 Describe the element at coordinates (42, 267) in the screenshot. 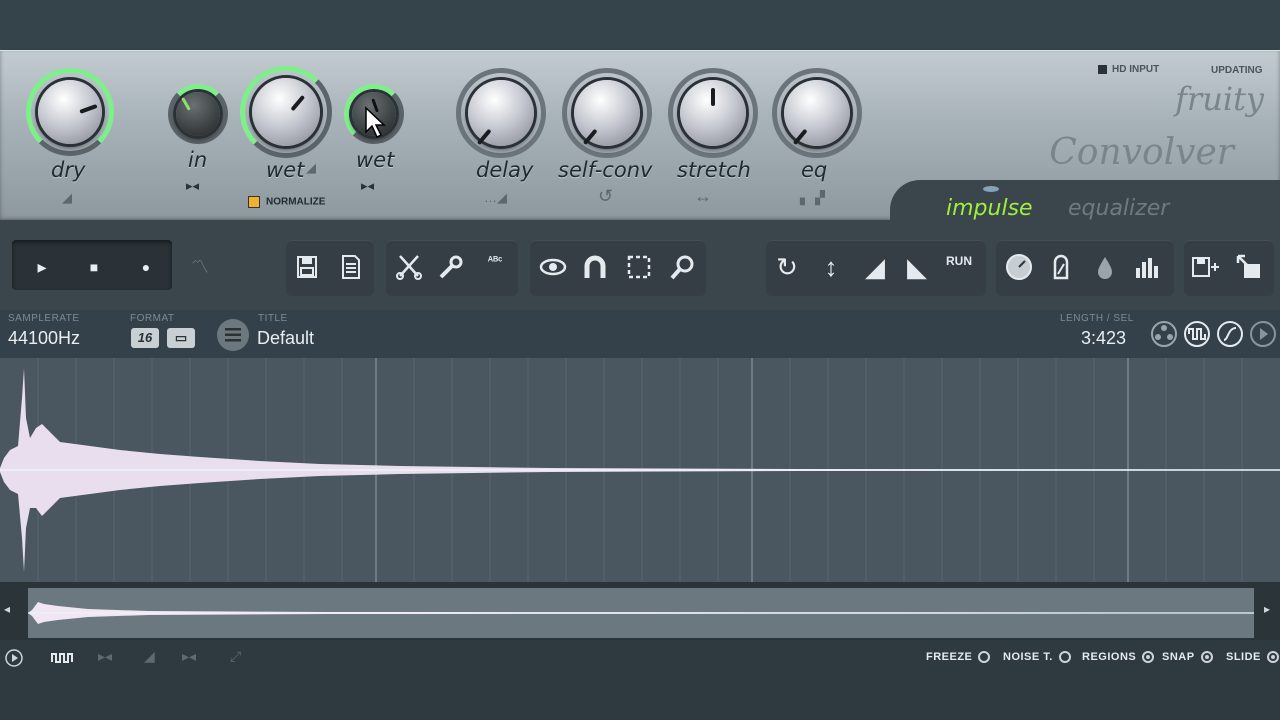

I see `play-button: ▸` at that location.